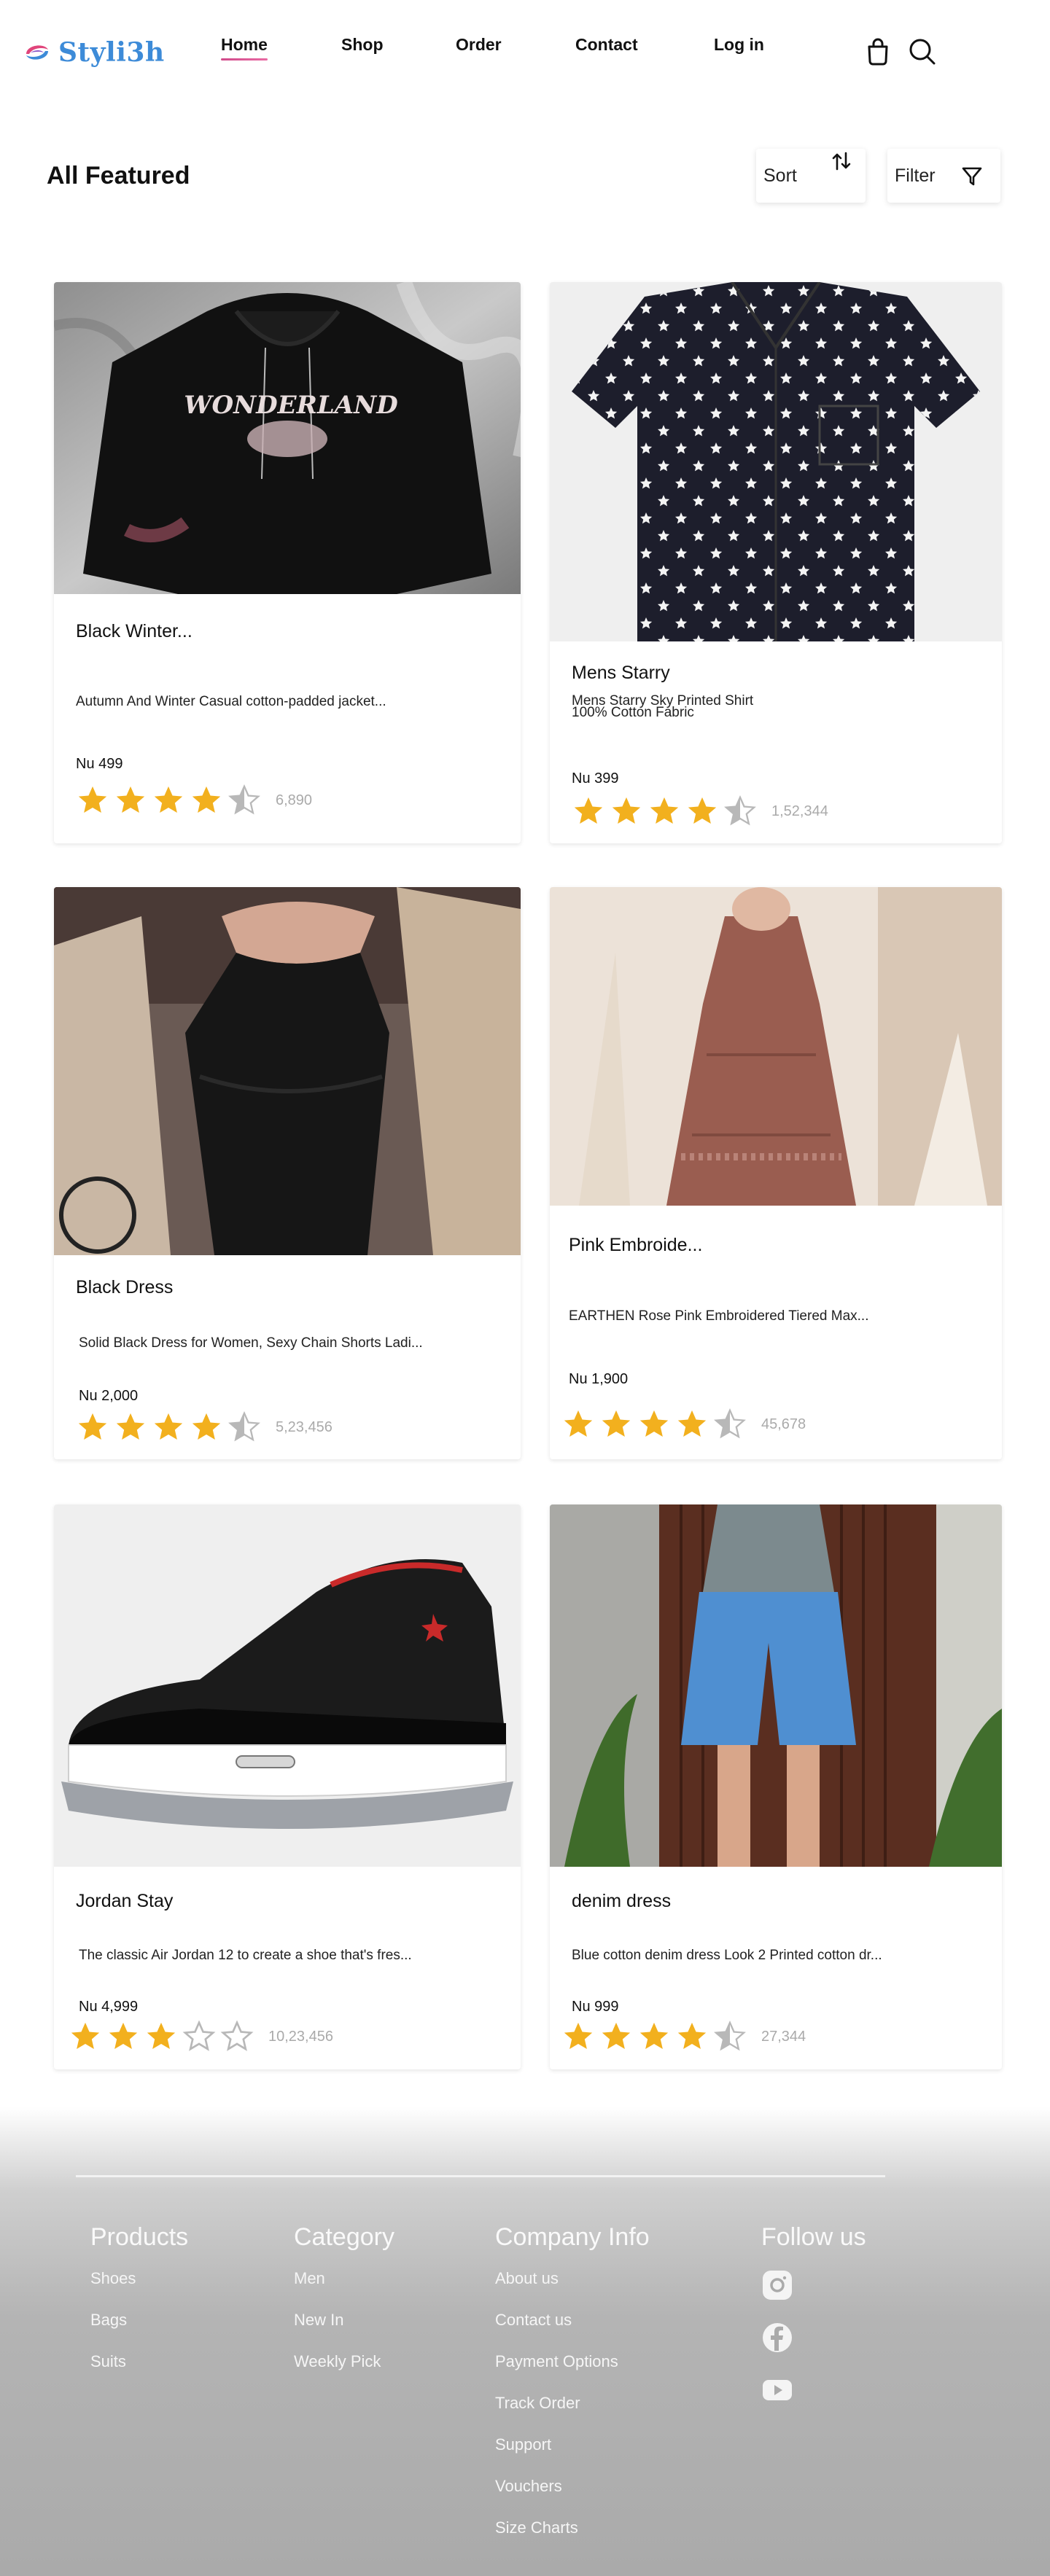  Describe the element at coordinates (572, 2414) in the screenshot. I see `footer-link-track-order: Track Order` at that location.